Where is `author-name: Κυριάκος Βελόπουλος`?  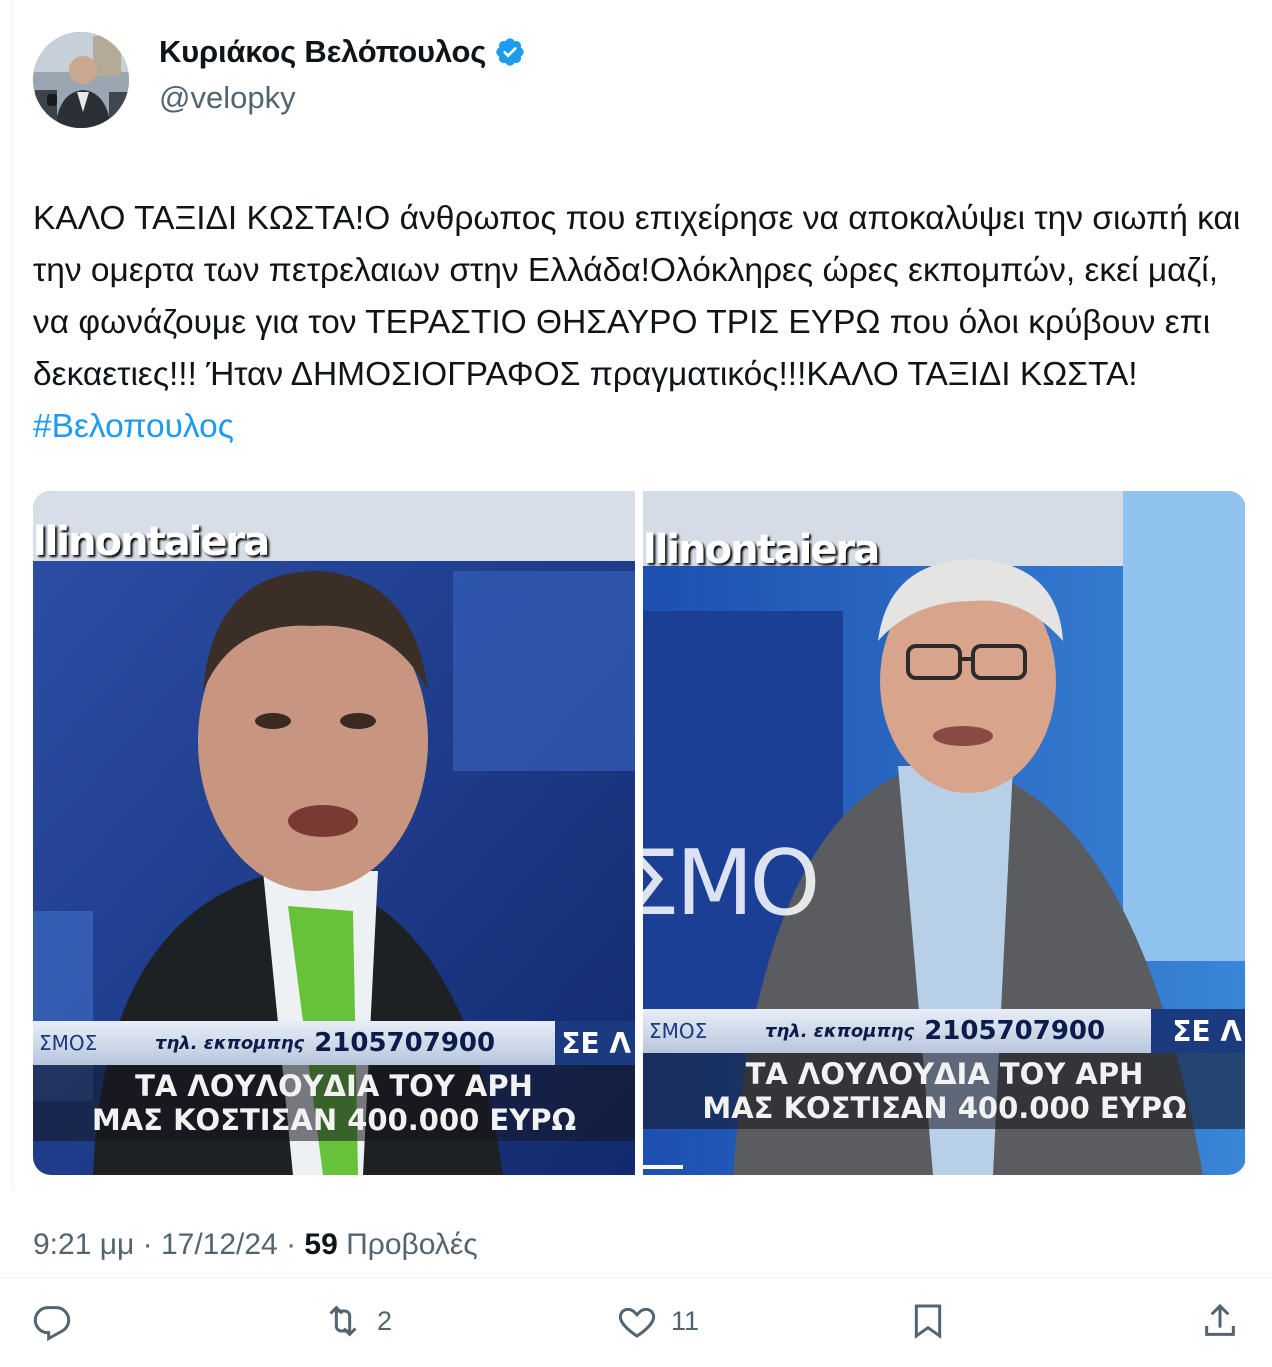
author-name: Κυριάκος Βελόπουλος is located at coordinates (322, 52).